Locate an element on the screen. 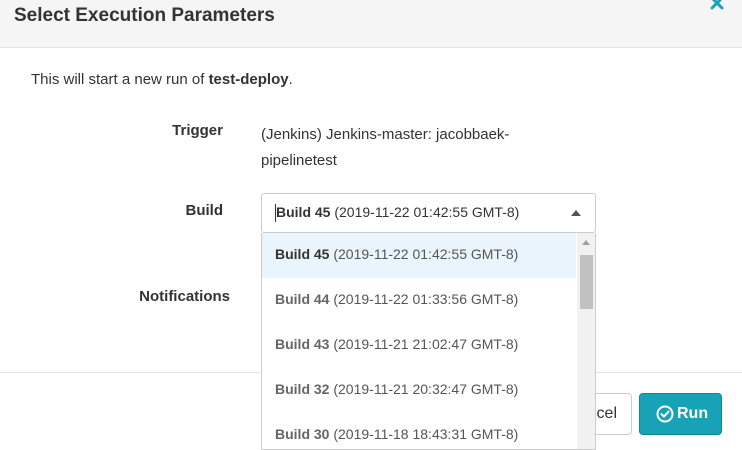 The height and width of the screenshot is (450, 742). build-select-value: Build 45 (2019-11-22 01:42:55 GMT-8) is located at coordinates (398, 212).